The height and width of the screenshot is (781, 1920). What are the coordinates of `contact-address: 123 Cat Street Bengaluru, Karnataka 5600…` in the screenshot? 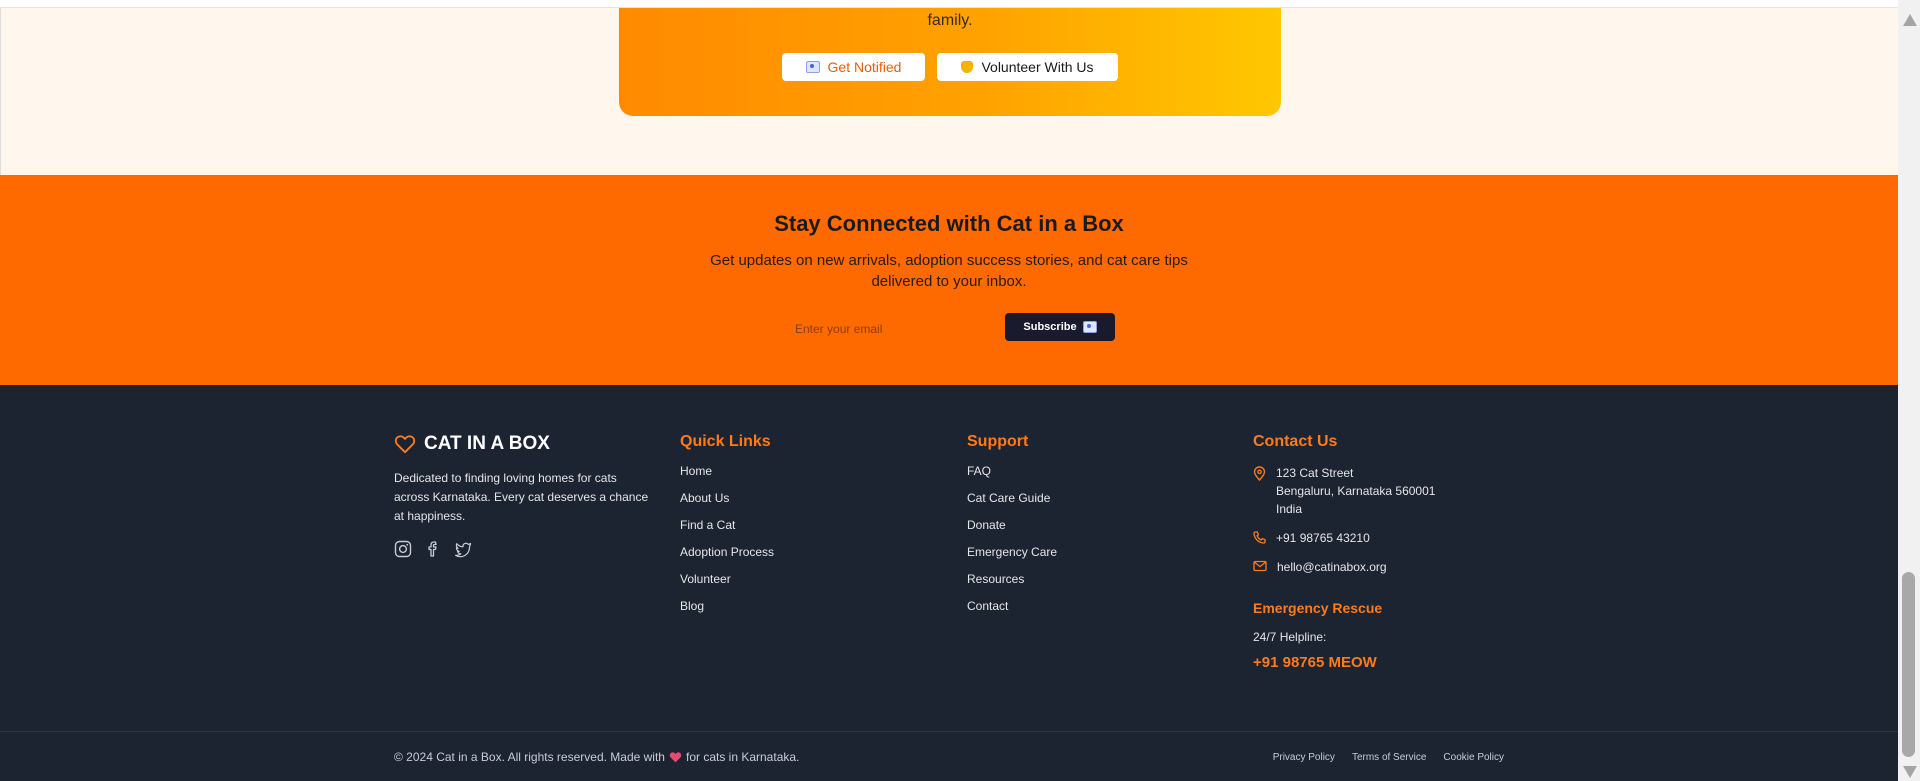 It's located at (1344, 491).